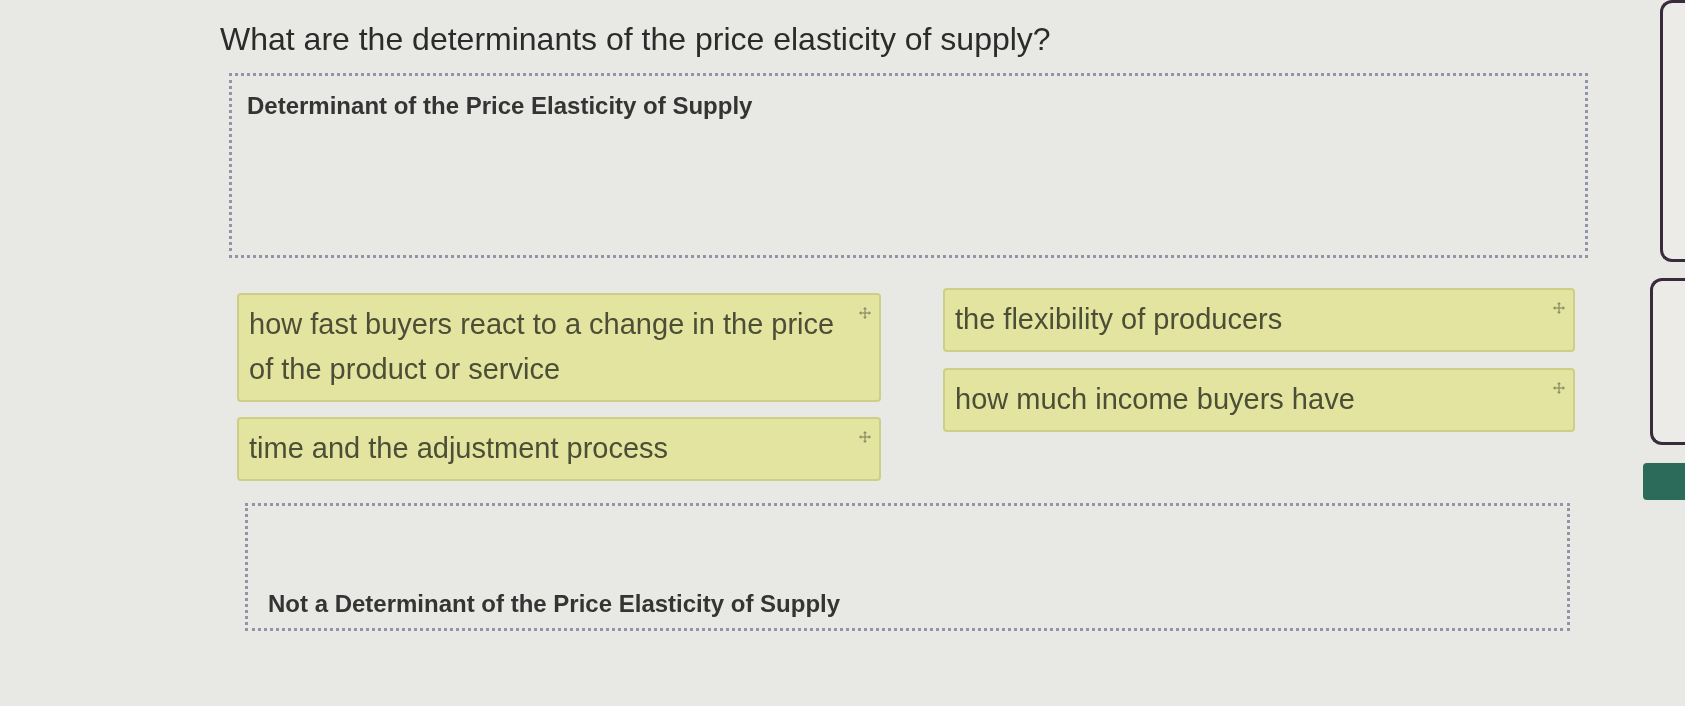 This screenshot has height=706, width=1685. Describe the element at coordinates (635, 39) in the screenshot. I see `question-title: What are the determinants of the price elasticity of supply?` at that location.